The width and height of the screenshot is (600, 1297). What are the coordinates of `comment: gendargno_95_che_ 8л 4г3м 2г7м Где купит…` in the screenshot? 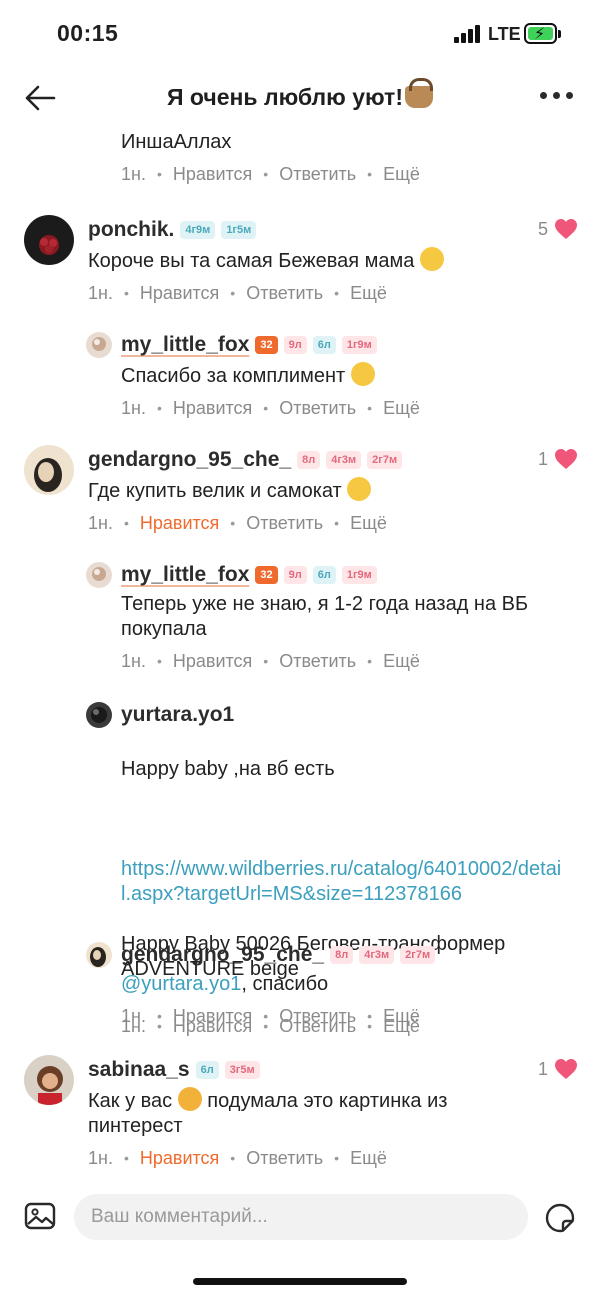 It's located at (300, 502).